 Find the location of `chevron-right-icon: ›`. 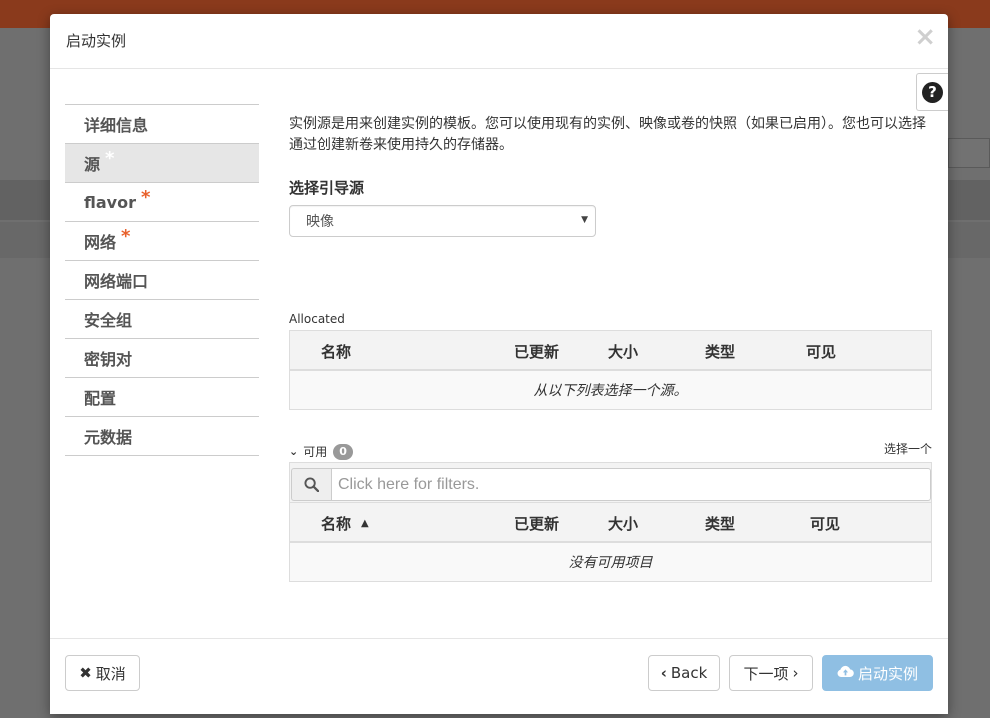

chevron-right-icon: › is located at coordinates (795, 673).